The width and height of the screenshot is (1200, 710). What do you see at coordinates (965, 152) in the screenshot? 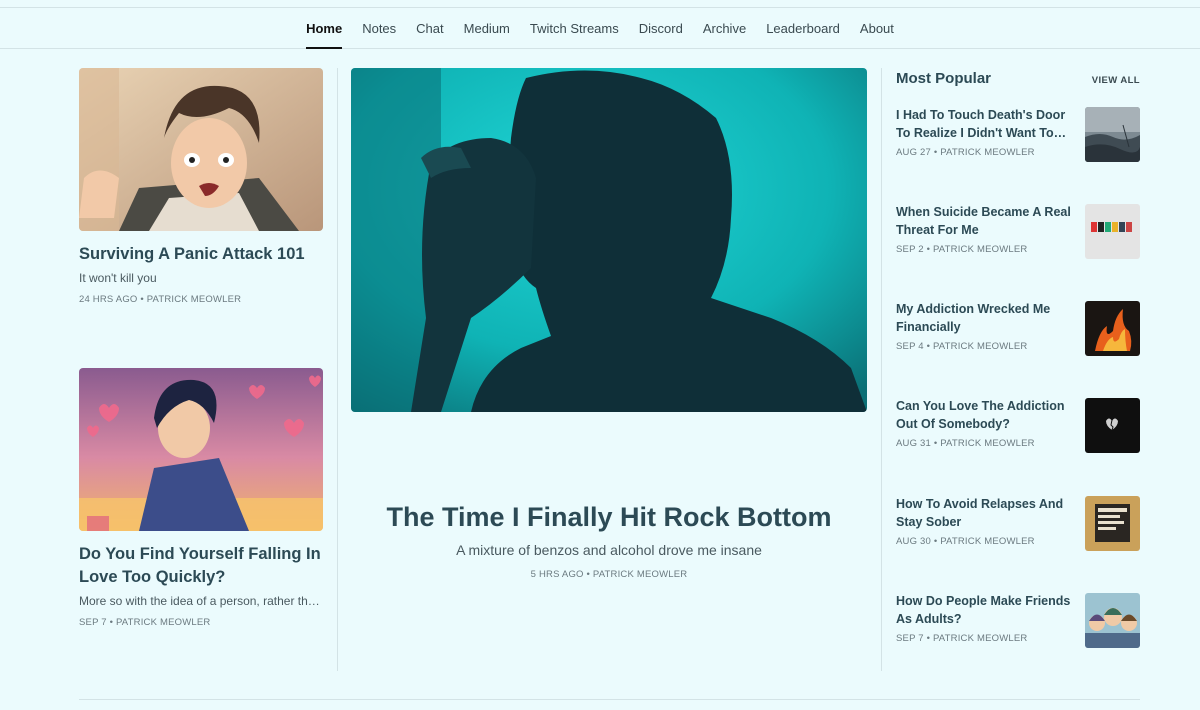
I see `popular-post-meta: AUG 27 • PATRICK MEOWLER` at bounding box center [965, 152].